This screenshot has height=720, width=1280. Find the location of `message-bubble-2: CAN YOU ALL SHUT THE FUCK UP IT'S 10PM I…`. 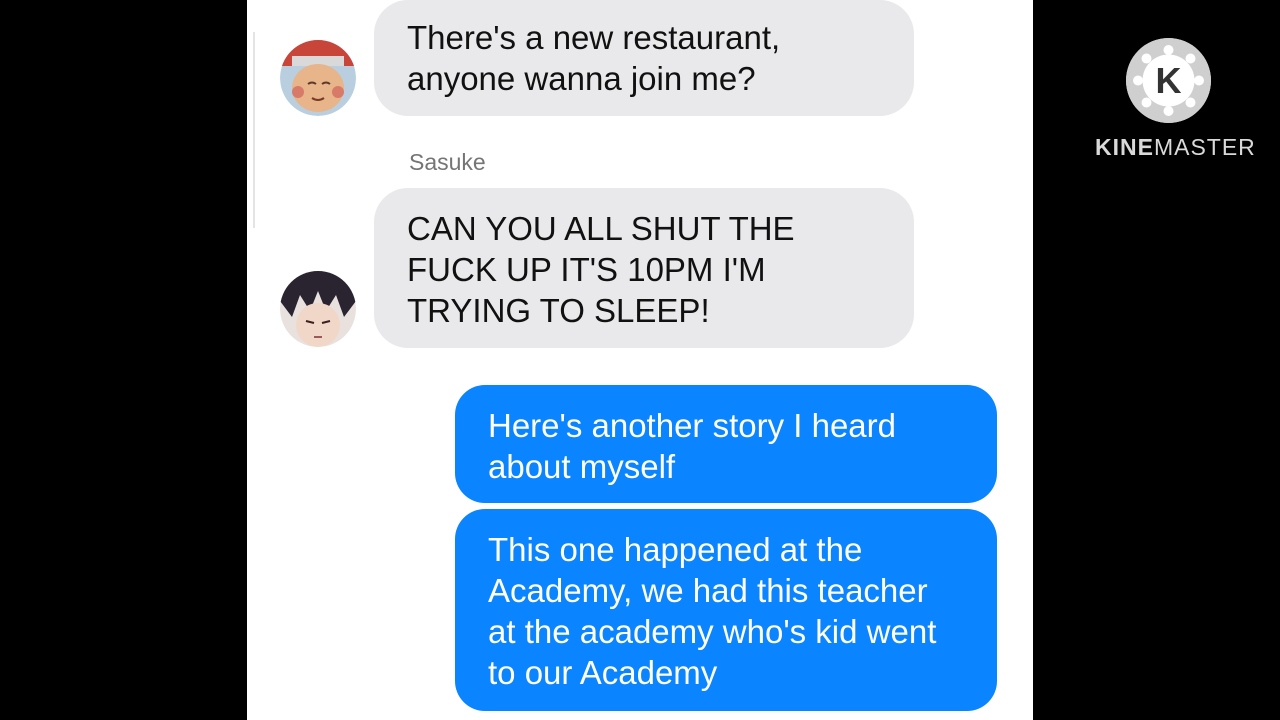

message-bubble-2: CAN YOU ALL SHUT THE FUCK UP IT'S 10PM I… is located at coordinates (644, 268).